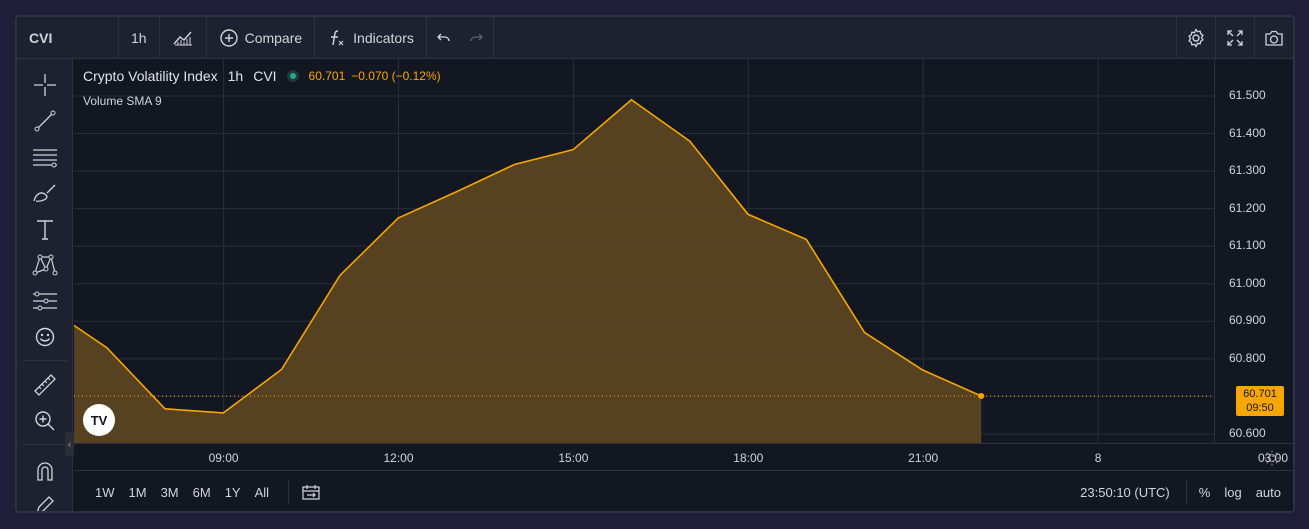 This screenshot has width=1309, height=529. I want to click on legend-interval: 1h, so click(235, 76).